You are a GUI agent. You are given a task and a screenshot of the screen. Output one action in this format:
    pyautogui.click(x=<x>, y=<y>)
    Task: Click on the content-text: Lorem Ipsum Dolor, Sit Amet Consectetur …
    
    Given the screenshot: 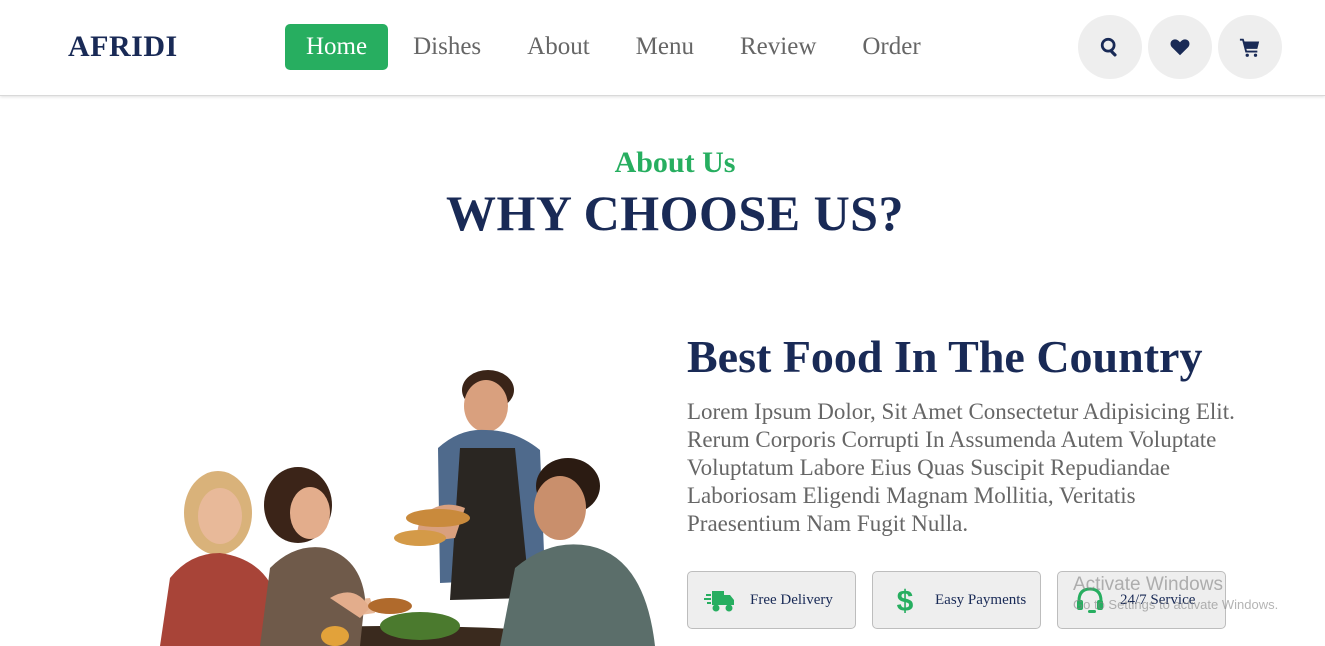 What is the action you would take?
    pyautogui.click(x=961, y=467)
    